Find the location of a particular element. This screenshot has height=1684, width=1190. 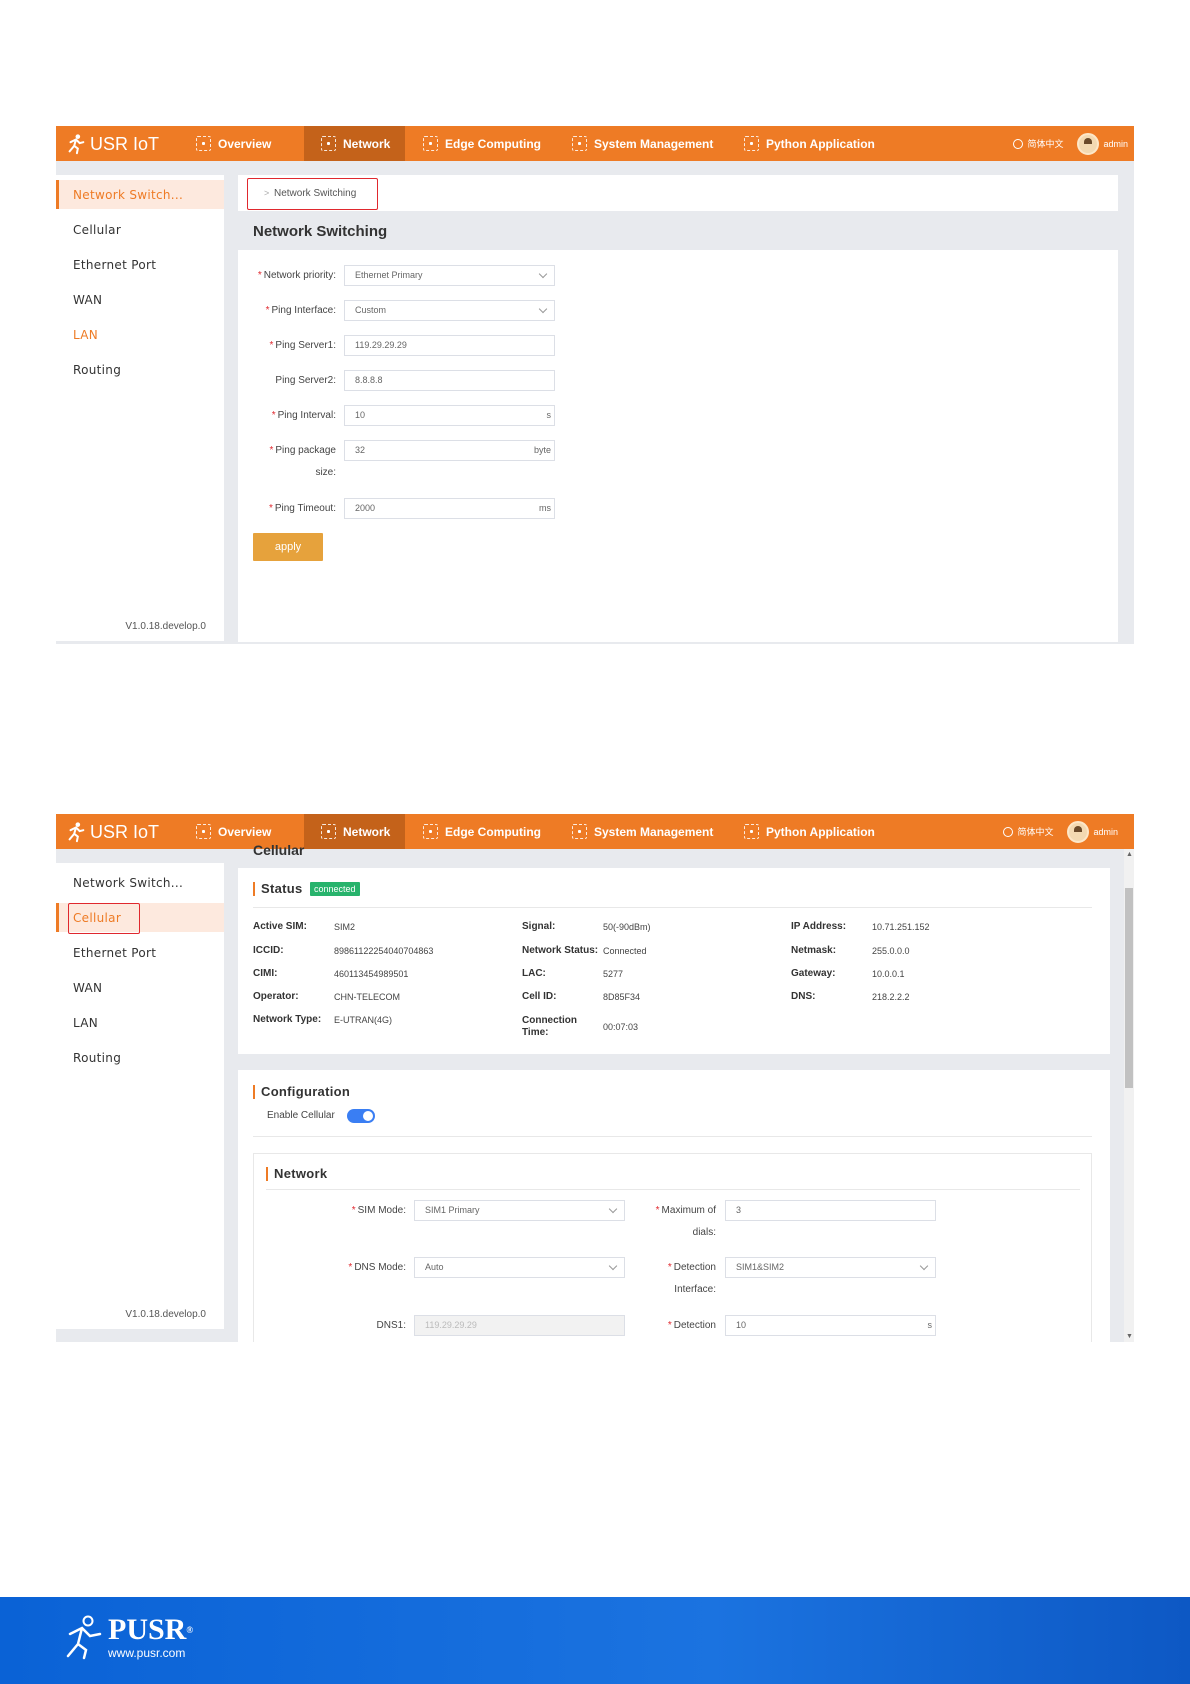

gateway-label: Gateway: is located at coordinates (813, 973).